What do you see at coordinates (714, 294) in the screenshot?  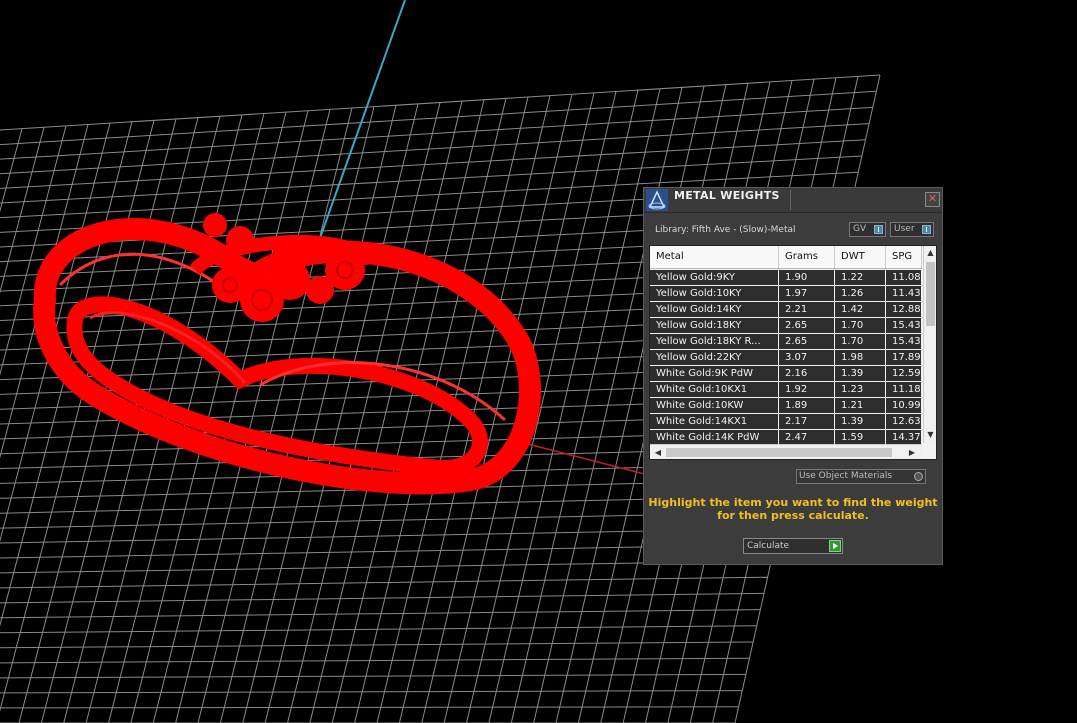 I see `metal-cell: Yellow Gold:10KY` at bounding box center [714, 294].